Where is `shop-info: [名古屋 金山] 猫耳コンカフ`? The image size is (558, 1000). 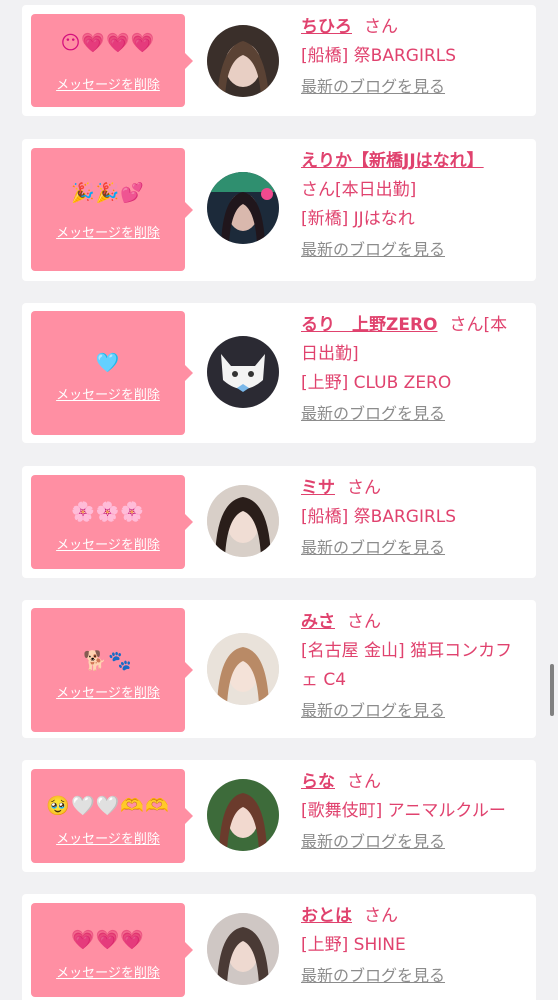
shop-info: [名古屋 金山] 猫耳コンカフ is located at coordinates (407, 651).